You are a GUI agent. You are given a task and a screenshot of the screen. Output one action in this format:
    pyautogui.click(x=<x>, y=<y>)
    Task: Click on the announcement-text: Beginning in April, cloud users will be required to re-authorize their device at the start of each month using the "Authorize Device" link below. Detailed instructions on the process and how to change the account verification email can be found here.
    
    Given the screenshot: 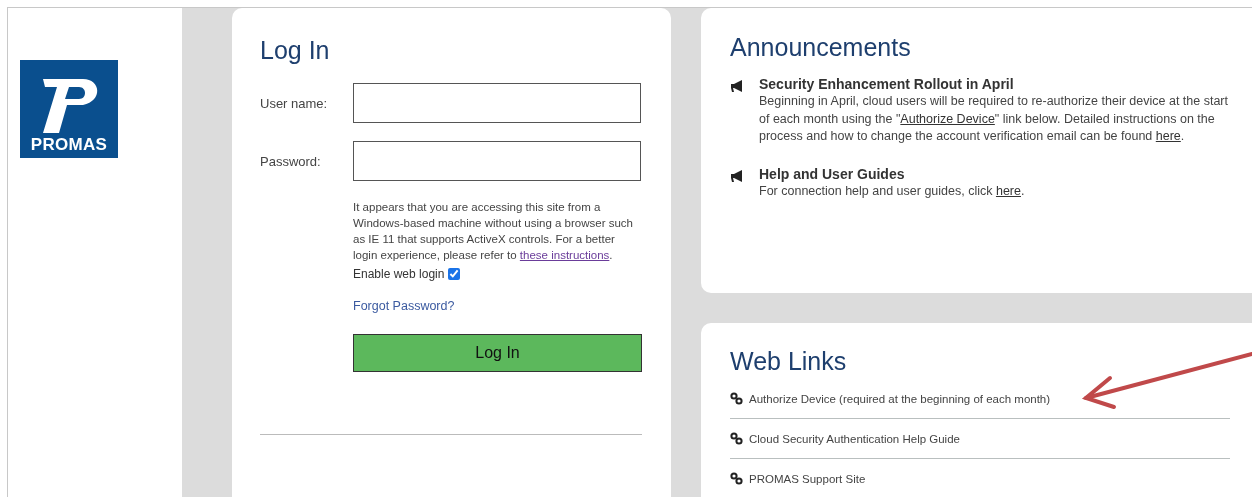 What is the action you would take?
    pyautogui.click(x=994, y=119)
    